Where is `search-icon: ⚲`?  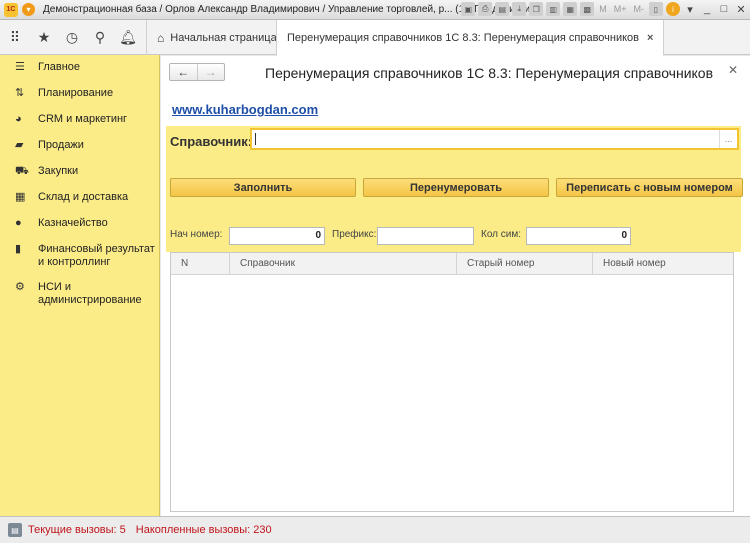 search-icon: ⚲ is located at coordinates (100, 37).